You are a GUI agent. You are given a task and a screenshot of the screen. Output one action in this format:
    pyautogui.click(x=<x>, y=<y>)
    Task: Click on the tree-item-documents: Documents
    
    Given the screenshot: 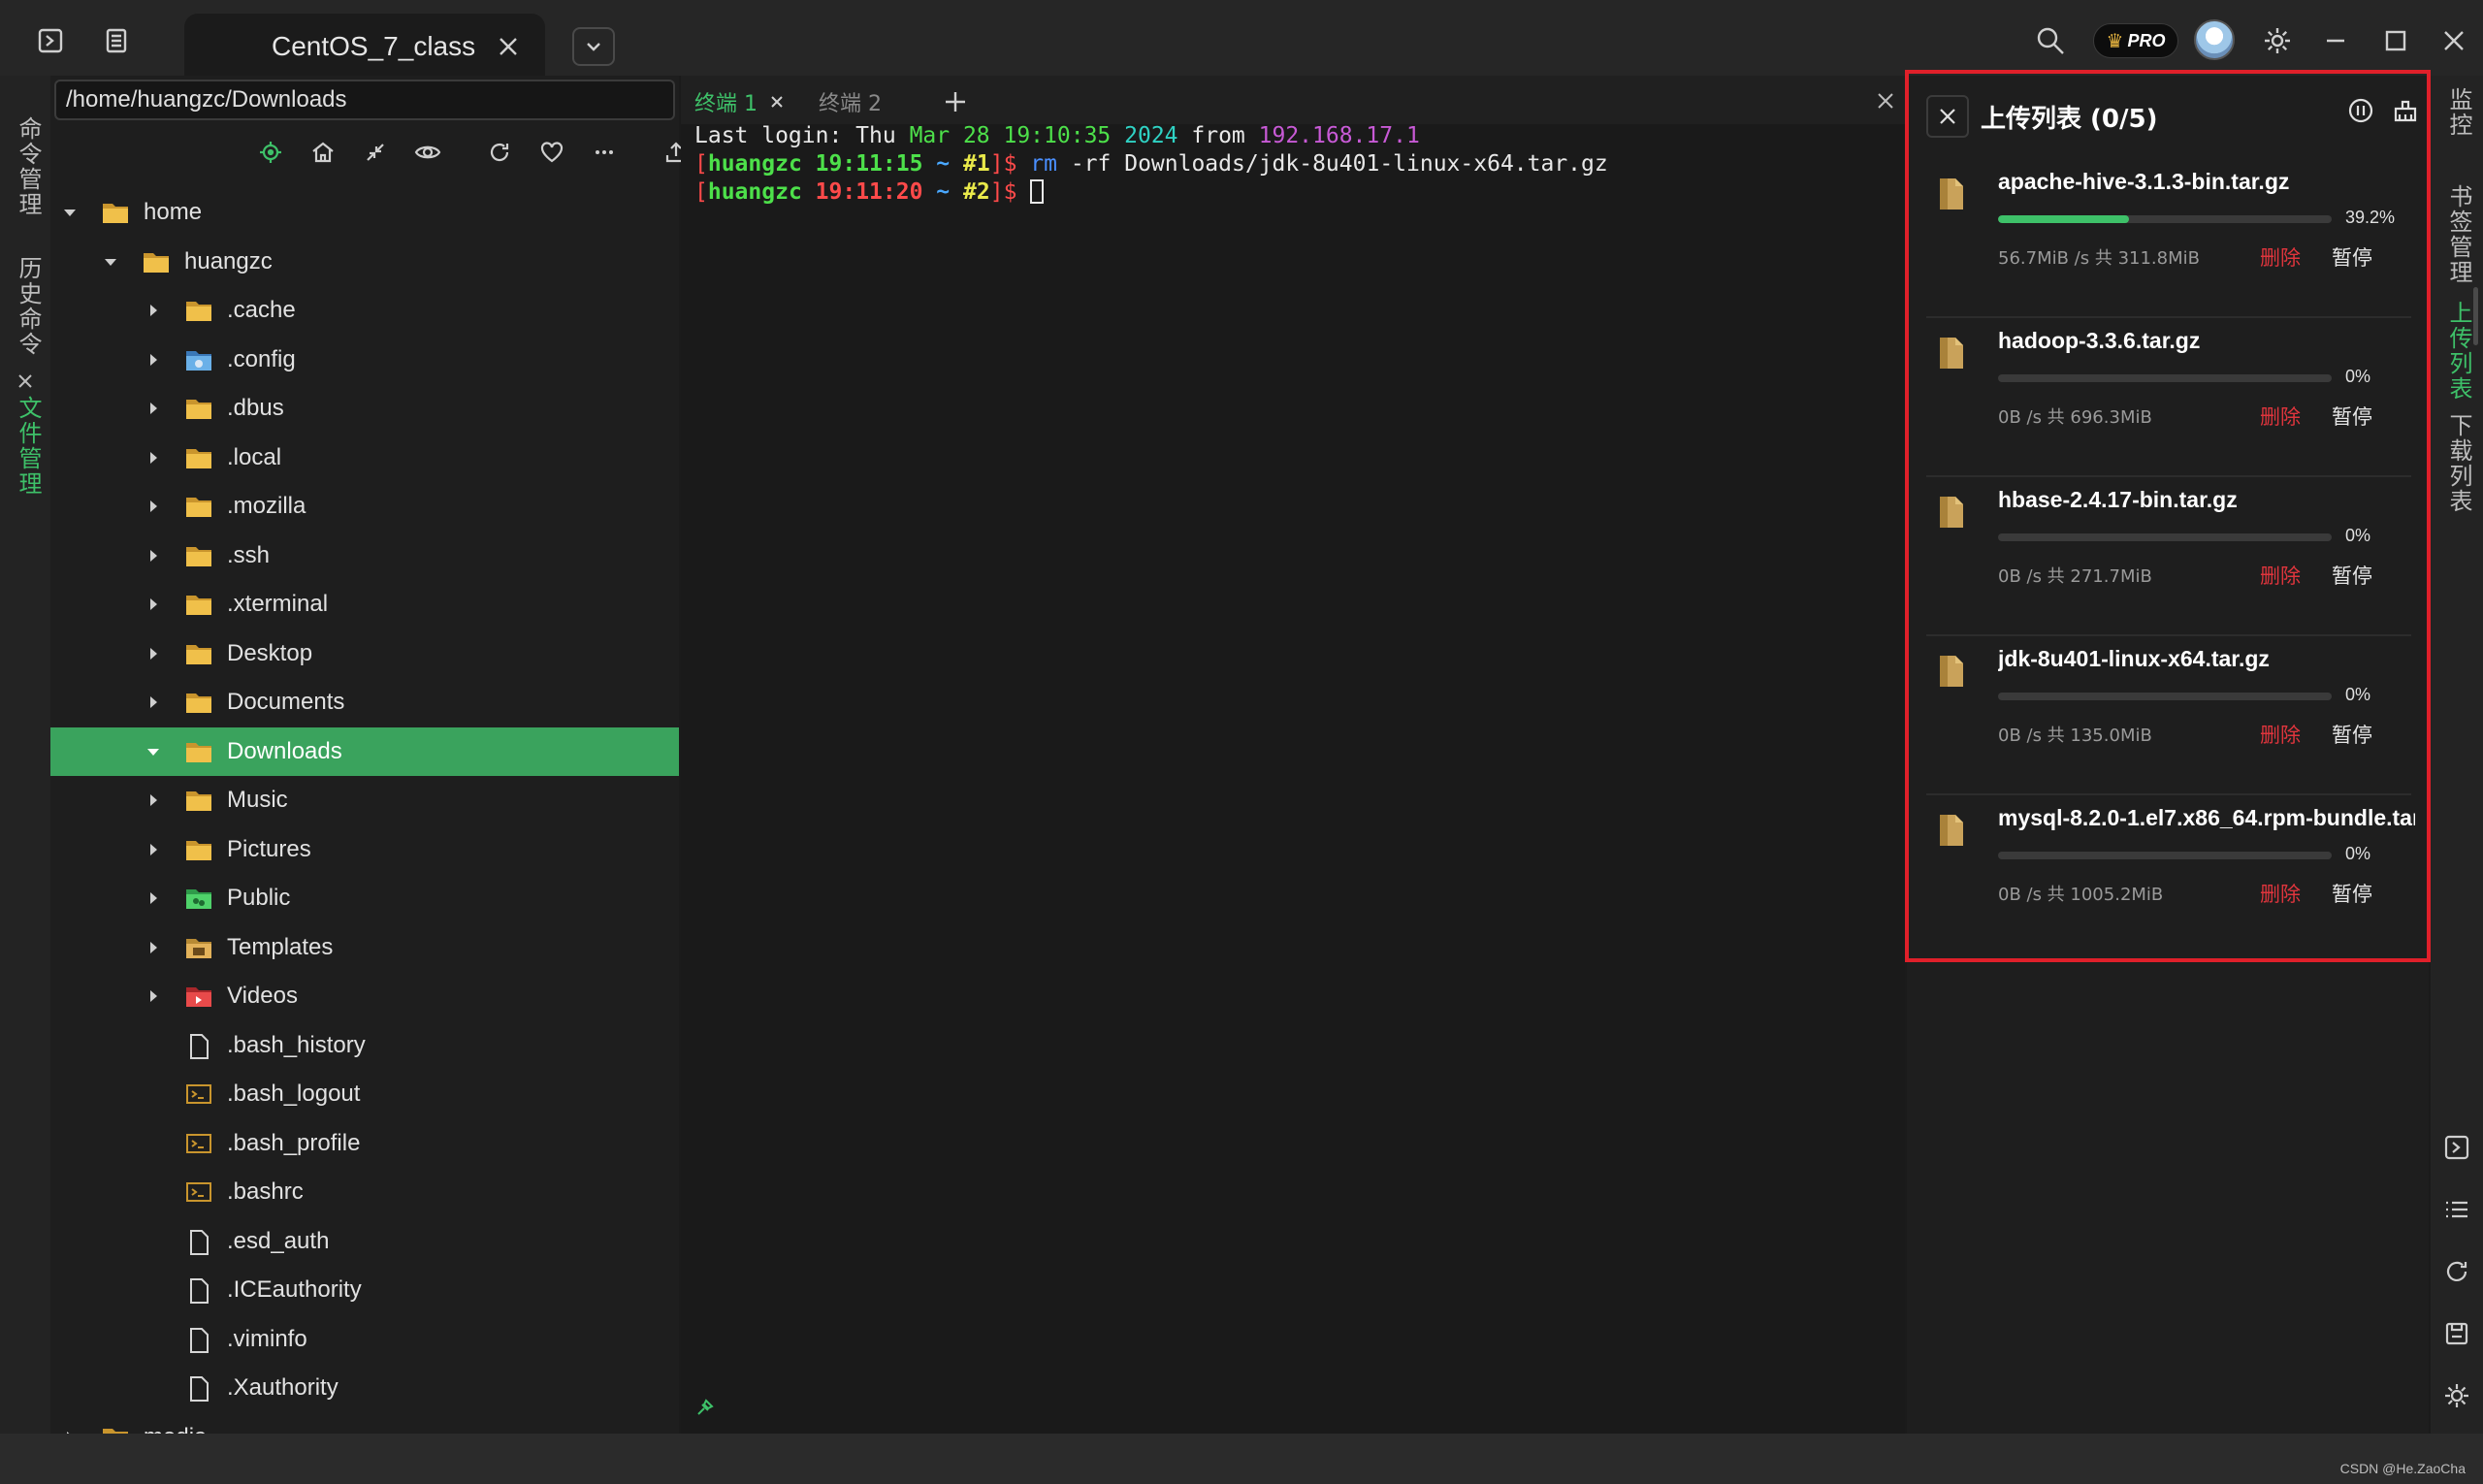 What is the action you would take?
    pyautogui.click(x=365, y=702)
    